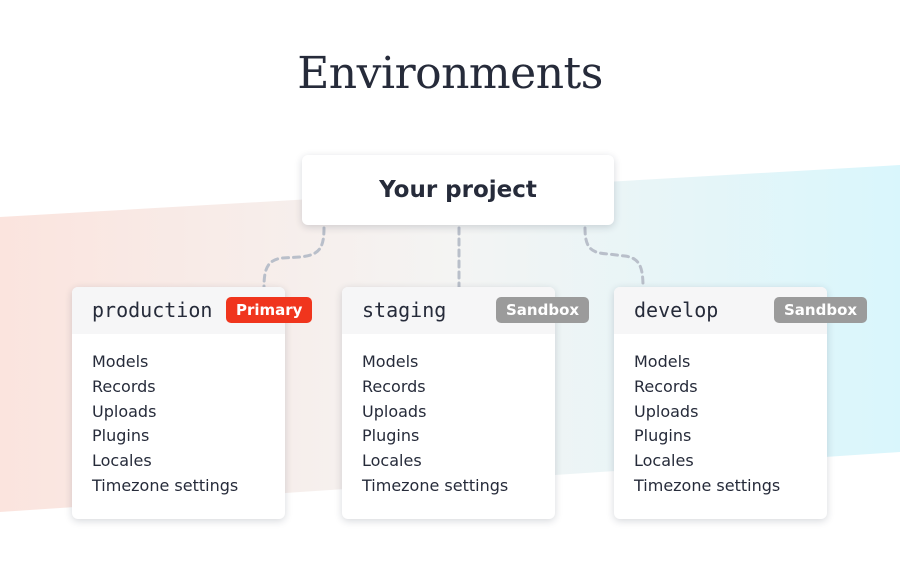 This screenshot has height=571, width=900. I want to click on project-label: Your project, so click(458, 190).